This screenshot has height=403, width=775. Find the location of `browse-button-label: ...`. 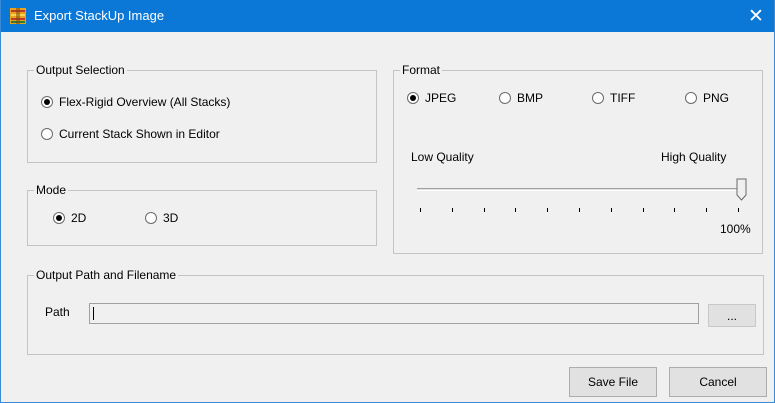

browse-button-label: ... is located at coordinates (731, 315).